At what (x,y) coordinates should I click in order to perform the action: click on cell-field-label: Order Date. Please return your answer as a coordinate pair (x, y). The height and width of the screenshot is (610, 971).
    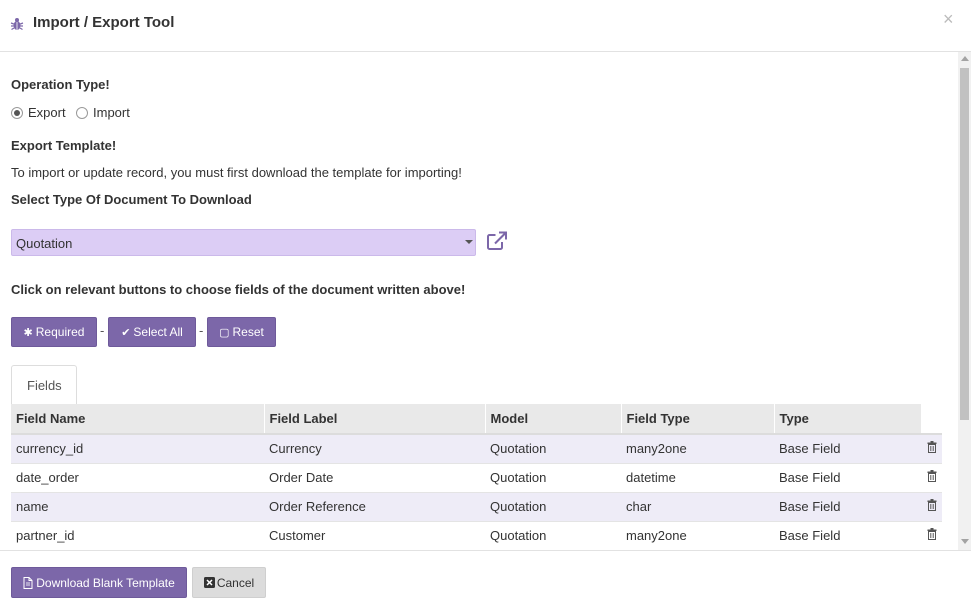
    Looking at the image, I should click on (374, 478).